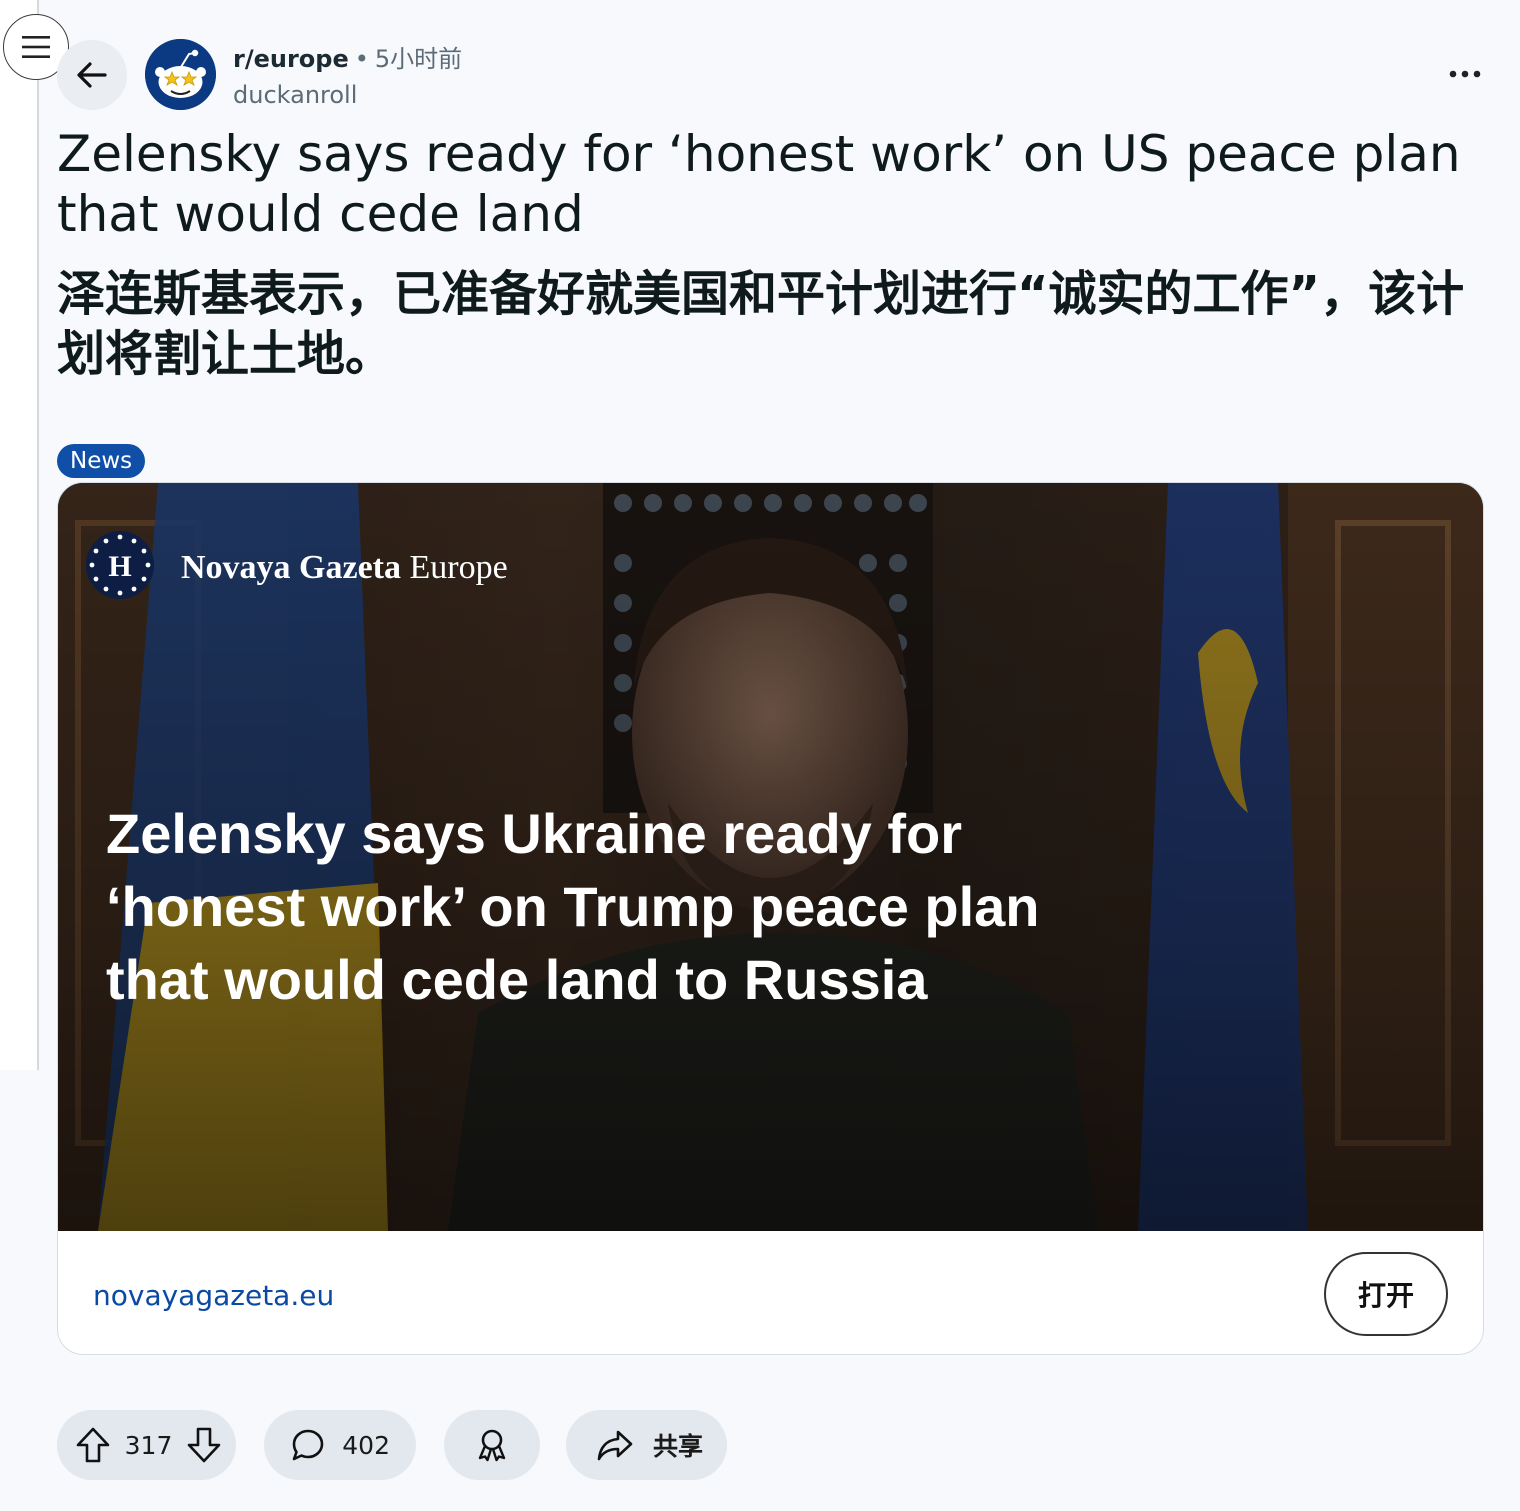 This screenshot has width=1520, height=1511. Describe the element at coordinates (36, 47) in the screenshot. I see `hamburger-menu-icon` at that location.